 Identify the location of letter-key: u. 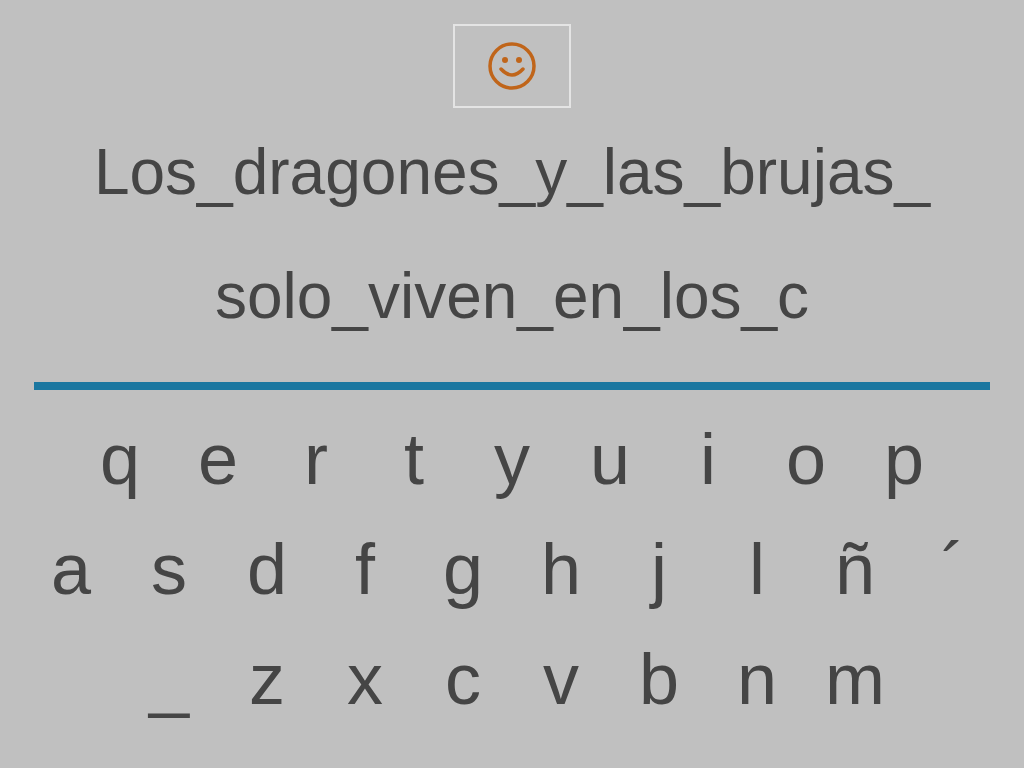
(610, 459).